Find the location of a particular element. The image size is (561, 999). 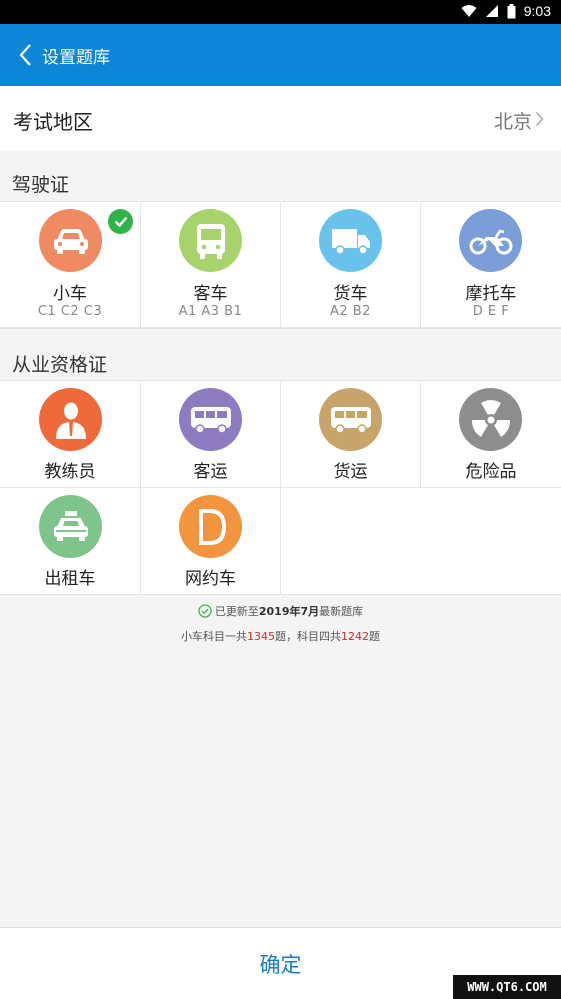

back-button is located at coordinates (25, 55).